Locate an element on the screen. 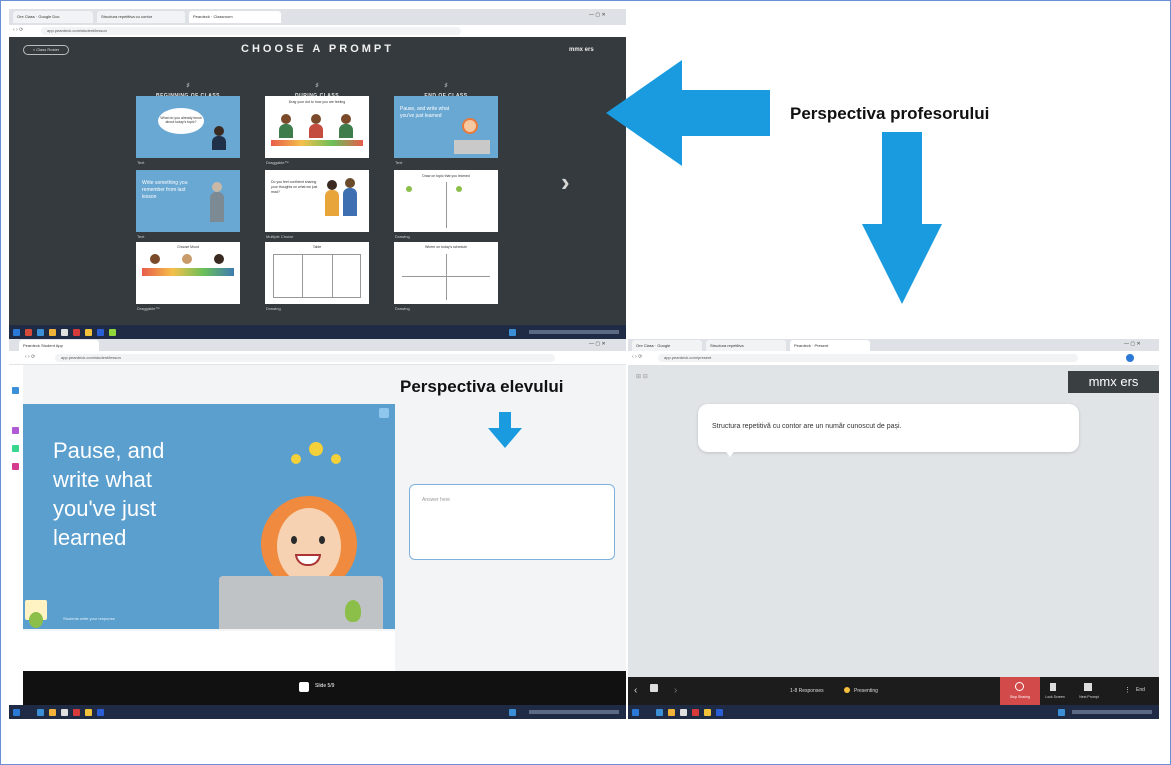 This screenshot has width=1171, height=765. mood-scale is located at coordinates (188, 272).